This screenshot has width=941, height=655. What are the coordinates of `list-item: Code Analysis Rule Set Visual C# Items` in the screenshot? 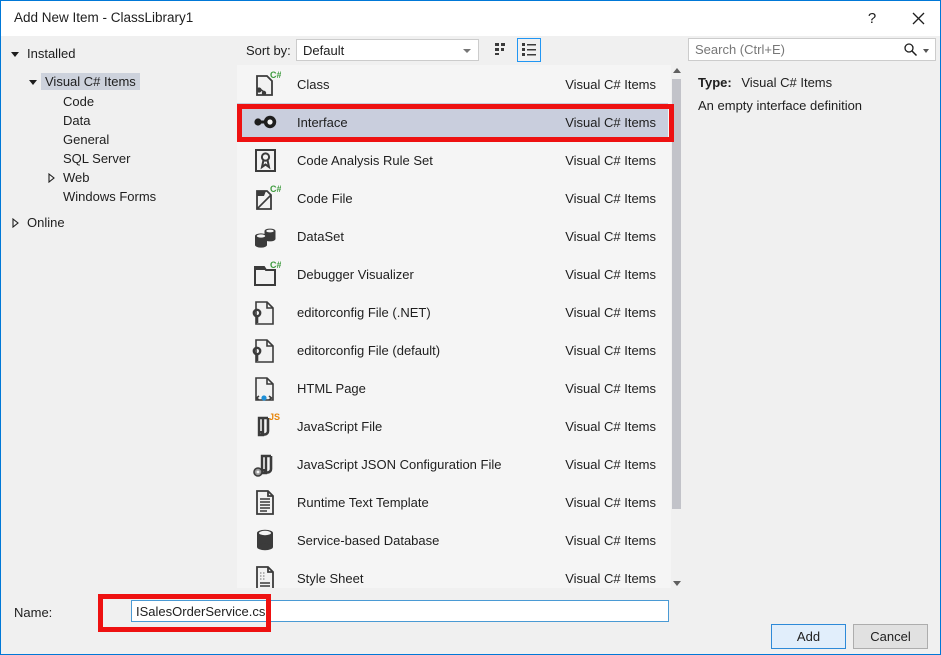 It's located at (452, 160).